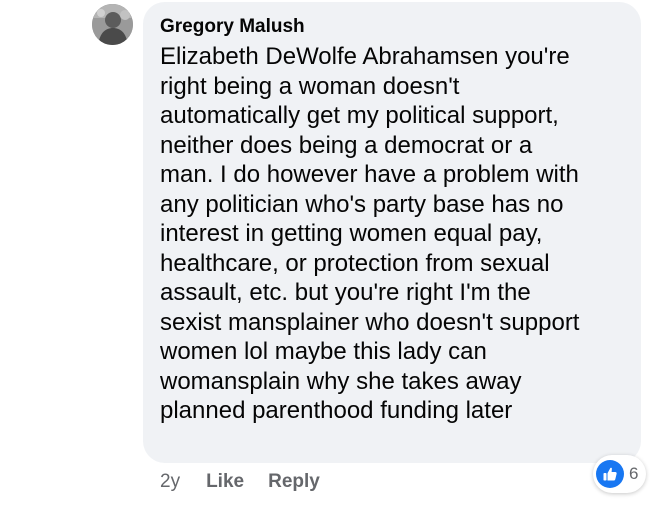  I want to click on comment-actions: 2y Like Reply, so click(240, 482).